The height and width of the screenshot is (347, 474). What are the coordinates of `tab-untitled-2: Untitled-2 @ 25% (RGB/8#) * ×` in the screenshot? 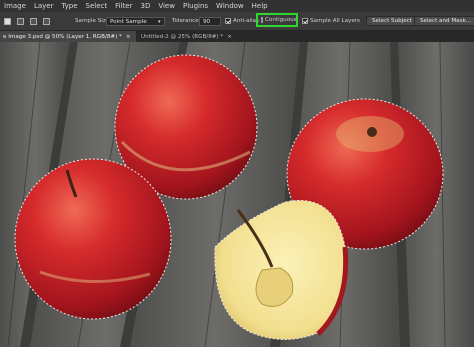 It's located at (196, 36).